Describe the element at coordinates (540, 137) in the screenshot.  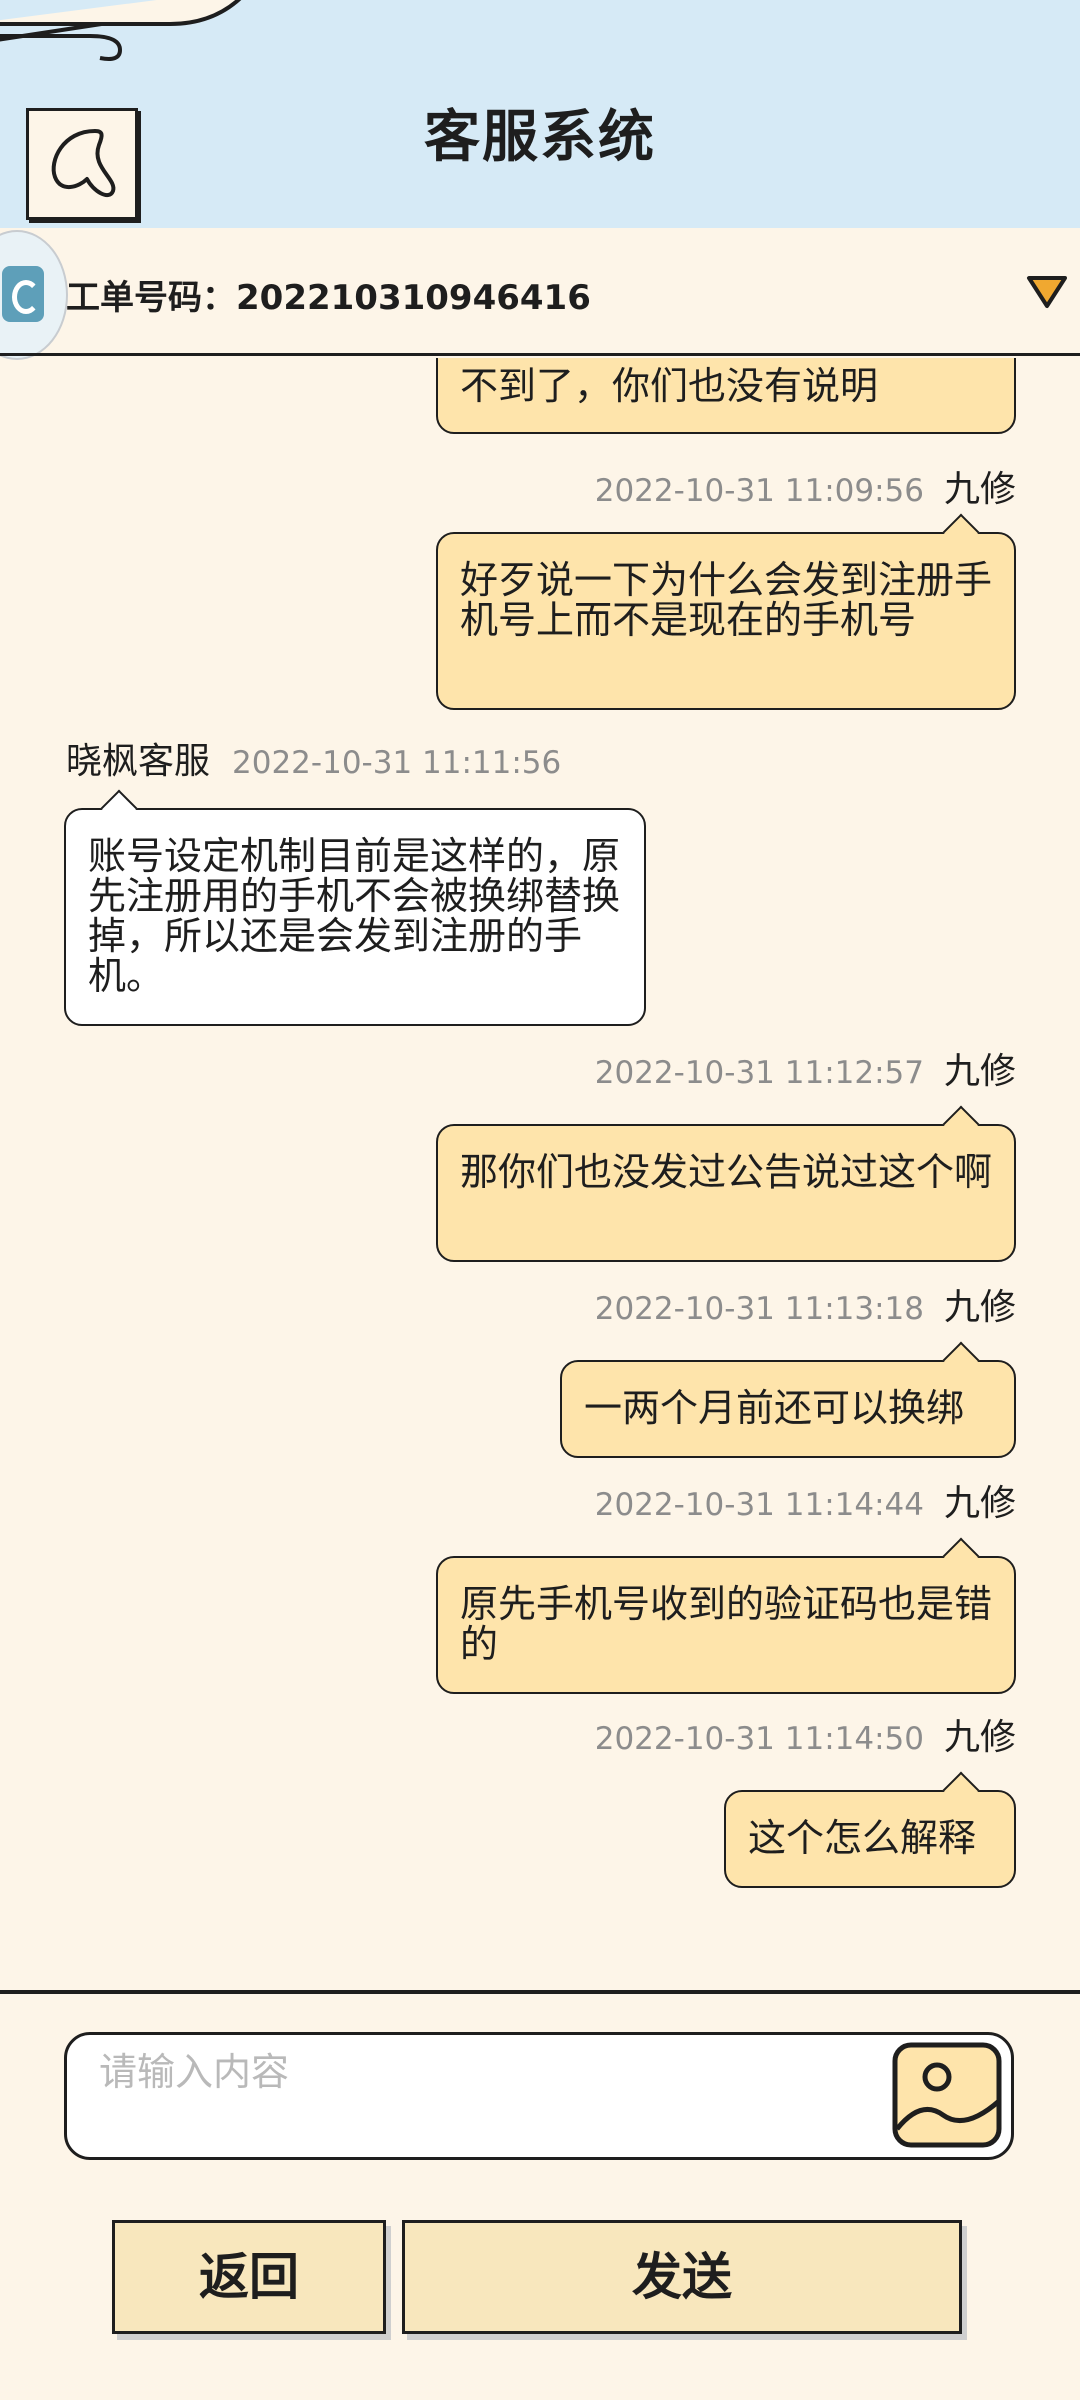
I see `page-title: 客服系统` at that location.